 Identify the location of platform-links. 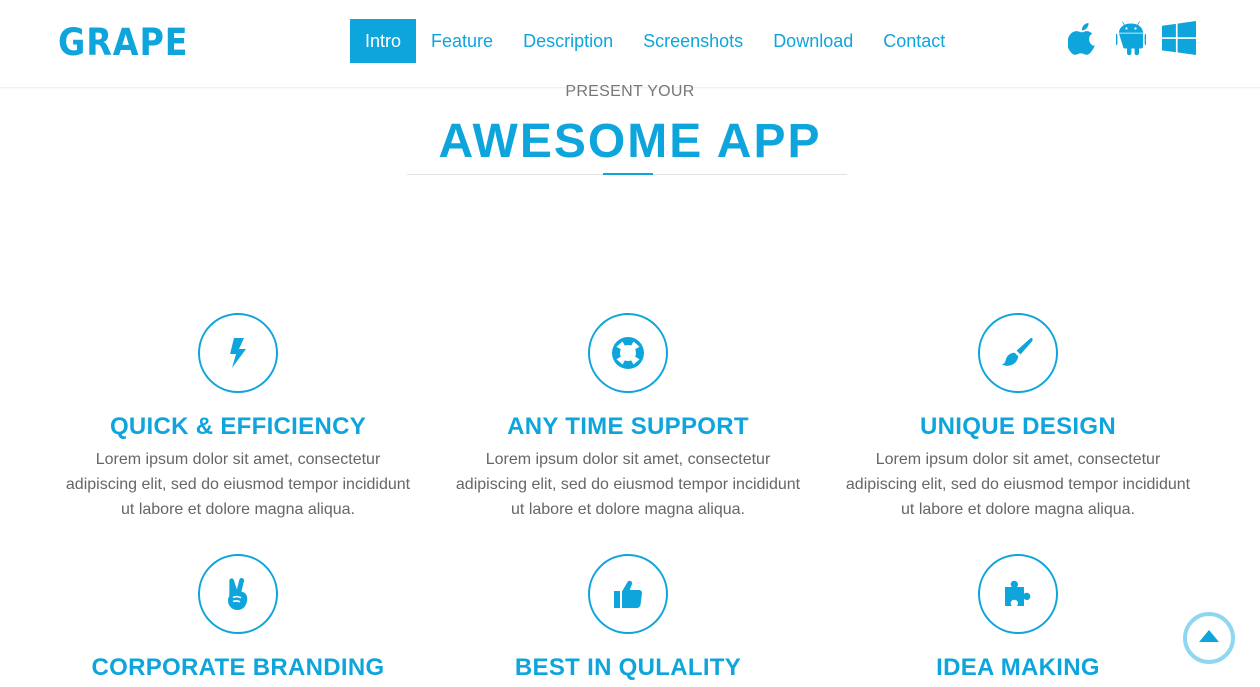
(1137, 38).